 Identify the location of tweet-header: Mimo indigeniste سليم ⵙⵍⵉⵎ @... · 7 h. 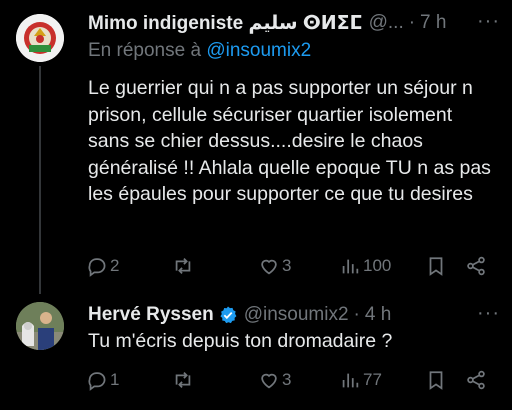
(294, 23).